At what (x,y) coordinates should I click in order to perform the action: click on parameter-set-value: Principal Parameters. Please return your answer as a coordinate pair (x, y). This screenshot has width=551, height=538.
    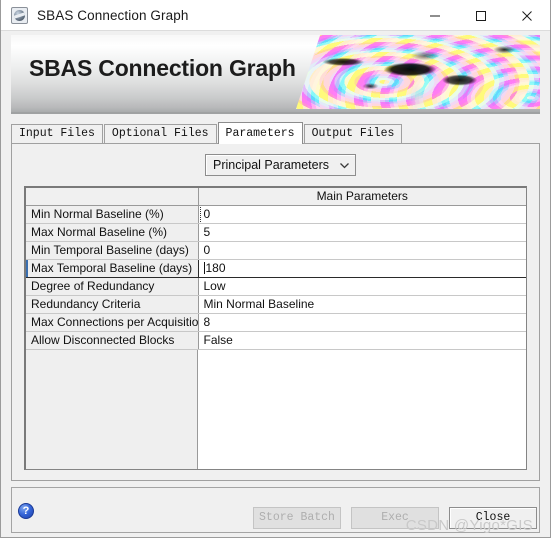
    Looking at the image, I should click on (270, 165).